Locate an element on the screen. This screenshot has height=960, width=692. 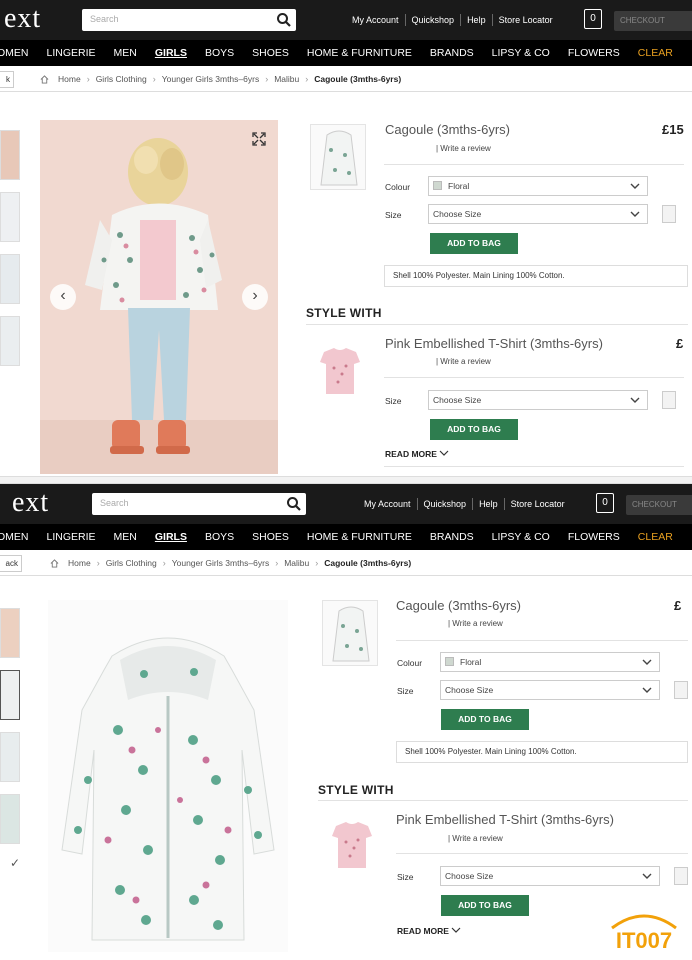
back-button: ack is located at coordinates (11, 563).